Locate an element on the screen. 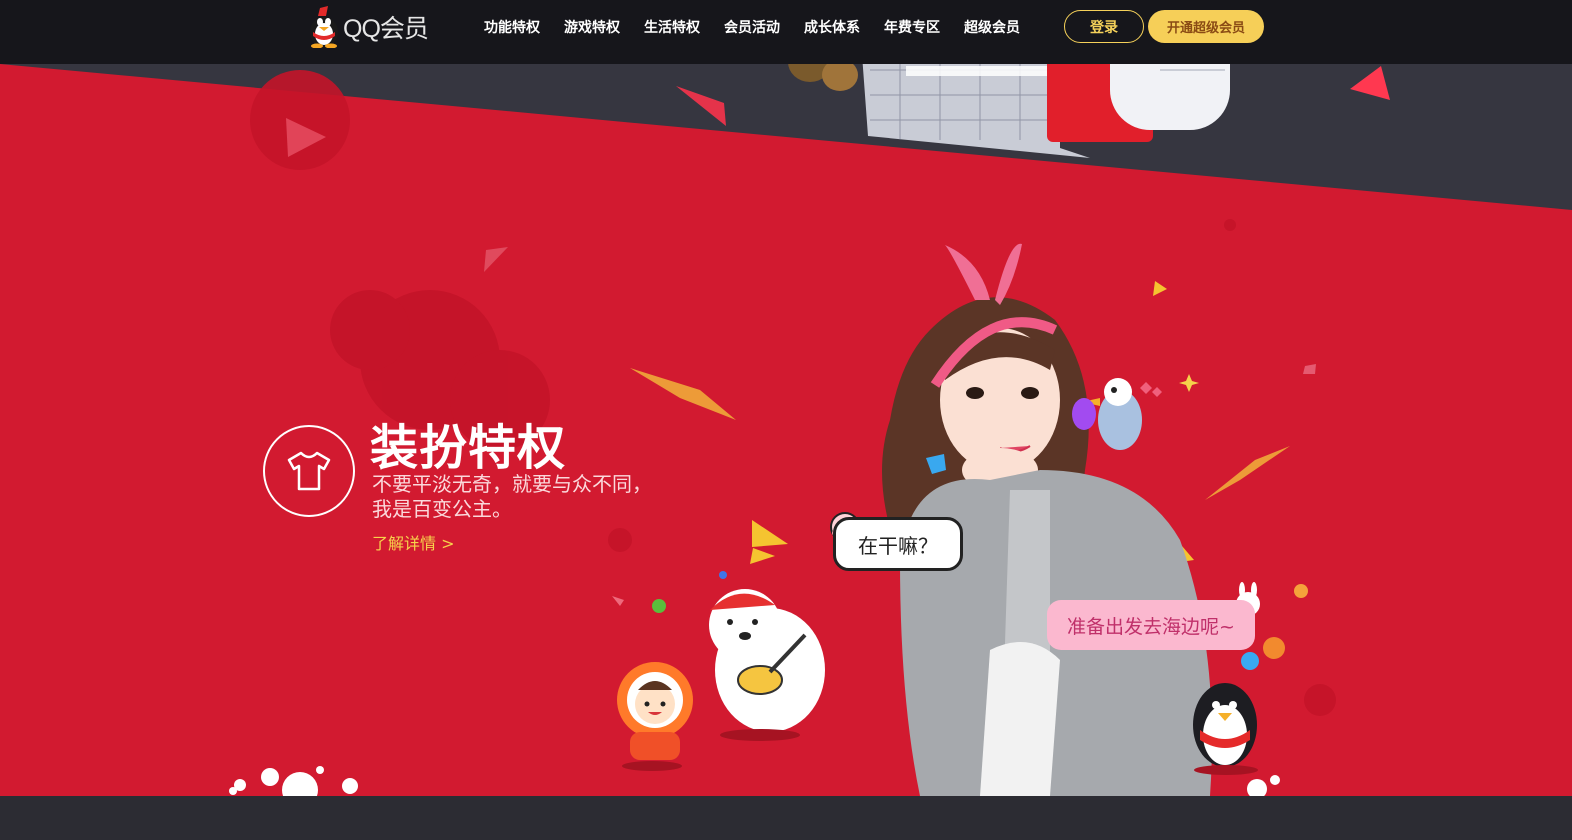  tshirt-icon is located at coordinates (309, 471).